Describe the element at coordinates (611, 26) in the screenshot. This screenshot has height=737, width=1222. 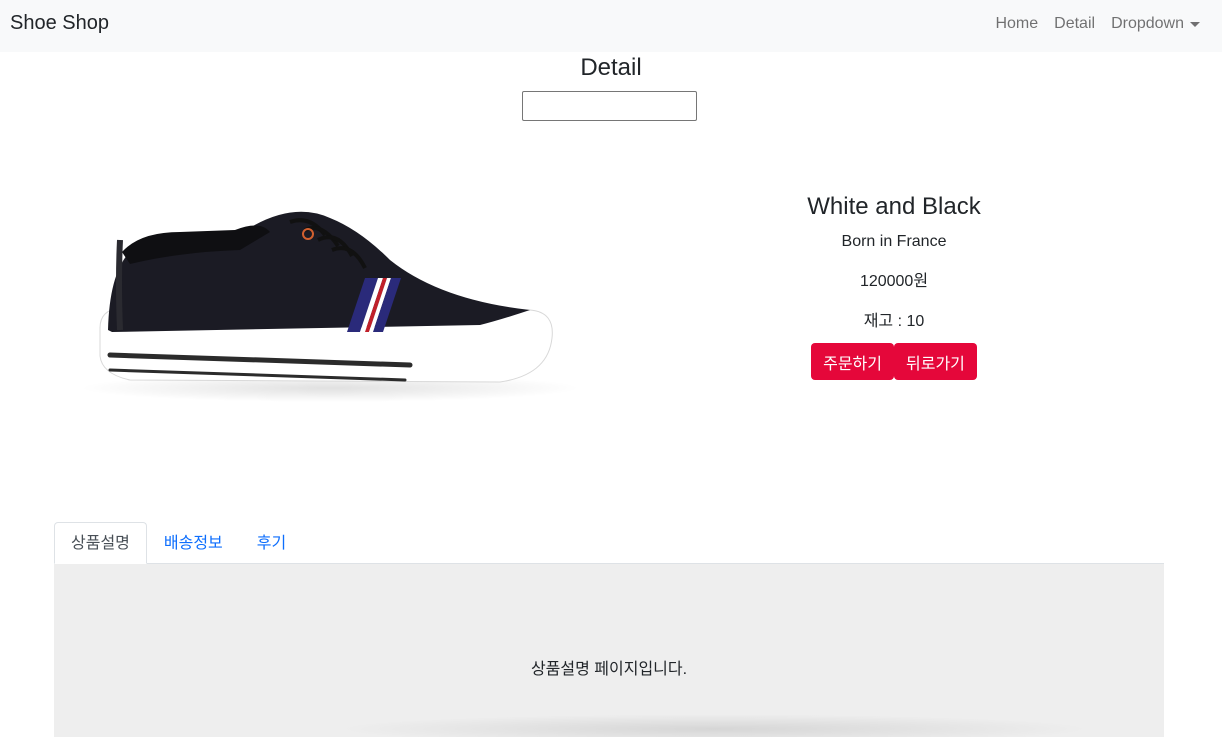
I see `navbar: Shoe Shop Home Detail Dropdown` at that location.